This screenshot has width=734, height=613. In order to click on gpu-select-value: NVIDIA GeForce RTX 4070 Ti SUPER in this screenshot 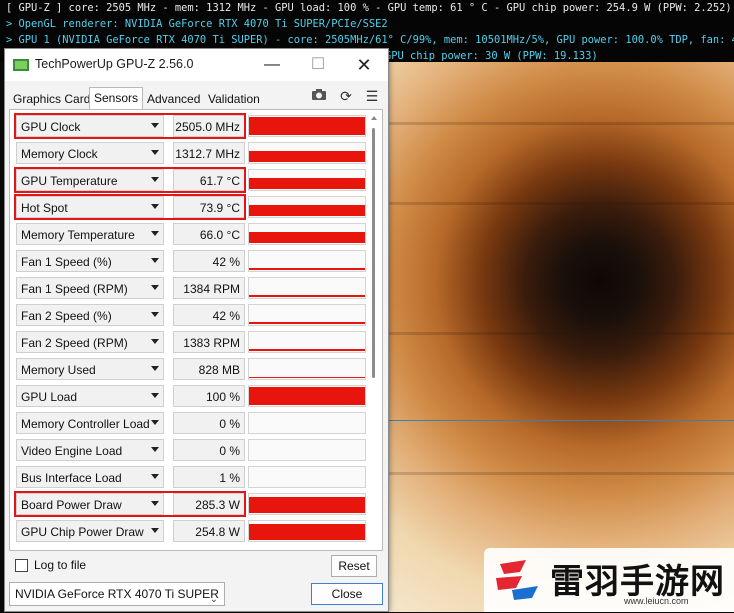, I will do `click(117, 594)`.